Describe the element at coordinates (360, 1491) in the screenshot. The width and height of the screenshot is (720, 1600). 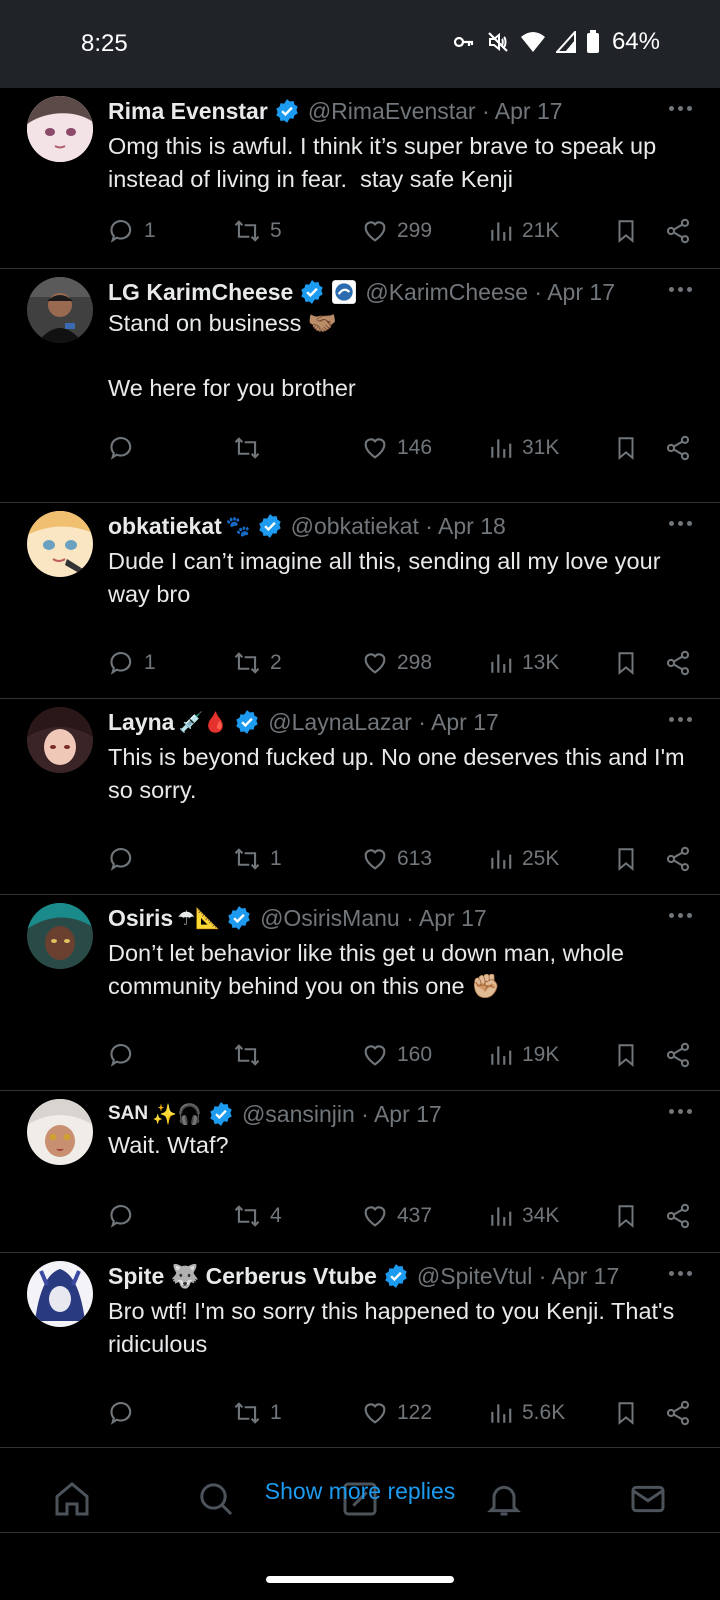
I see `show-more-replies-link: Show more replies` at that location.